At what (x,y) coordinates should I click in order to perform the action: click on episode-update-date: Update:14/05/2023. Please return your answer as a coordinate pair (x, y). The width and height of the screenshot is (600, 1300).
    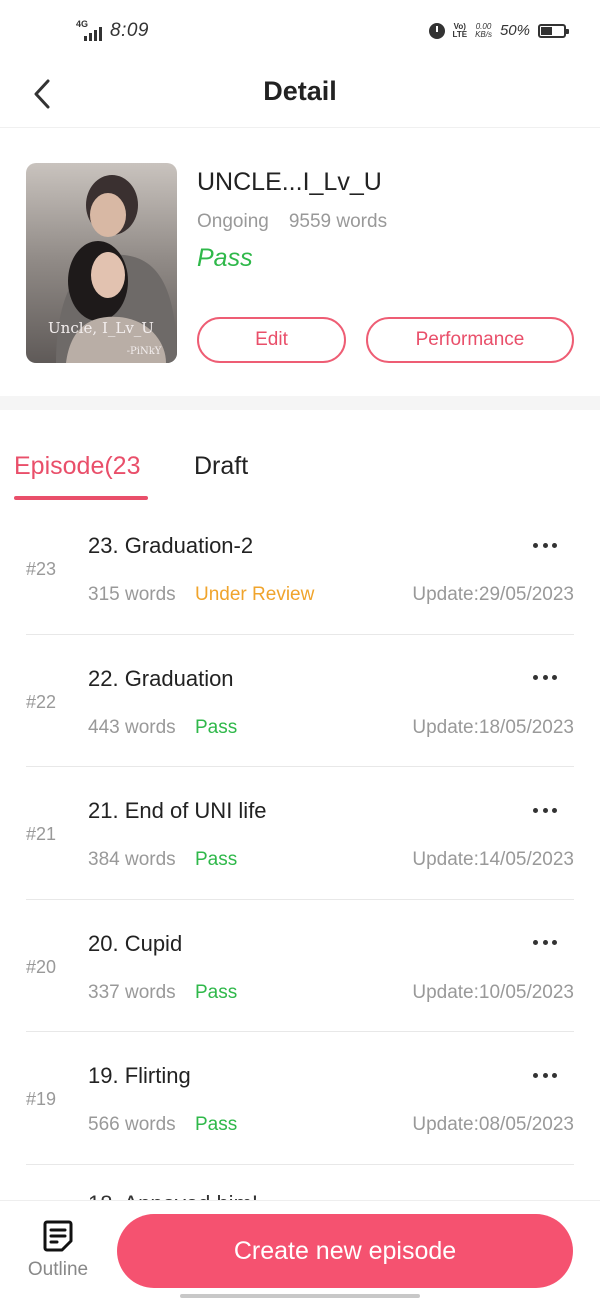
    Looking at the image, I should click on (493, 859).